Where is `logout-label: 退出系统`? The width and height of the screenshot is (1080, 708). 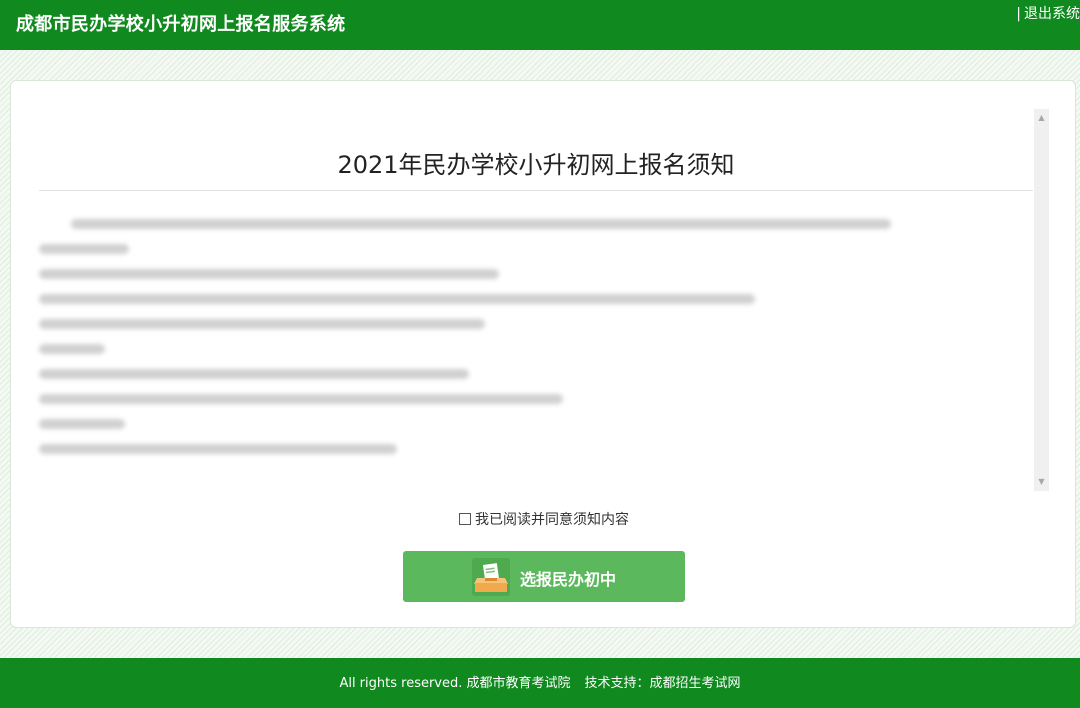 logout-label: 退出系统 is located at coordinates (1052, 14).